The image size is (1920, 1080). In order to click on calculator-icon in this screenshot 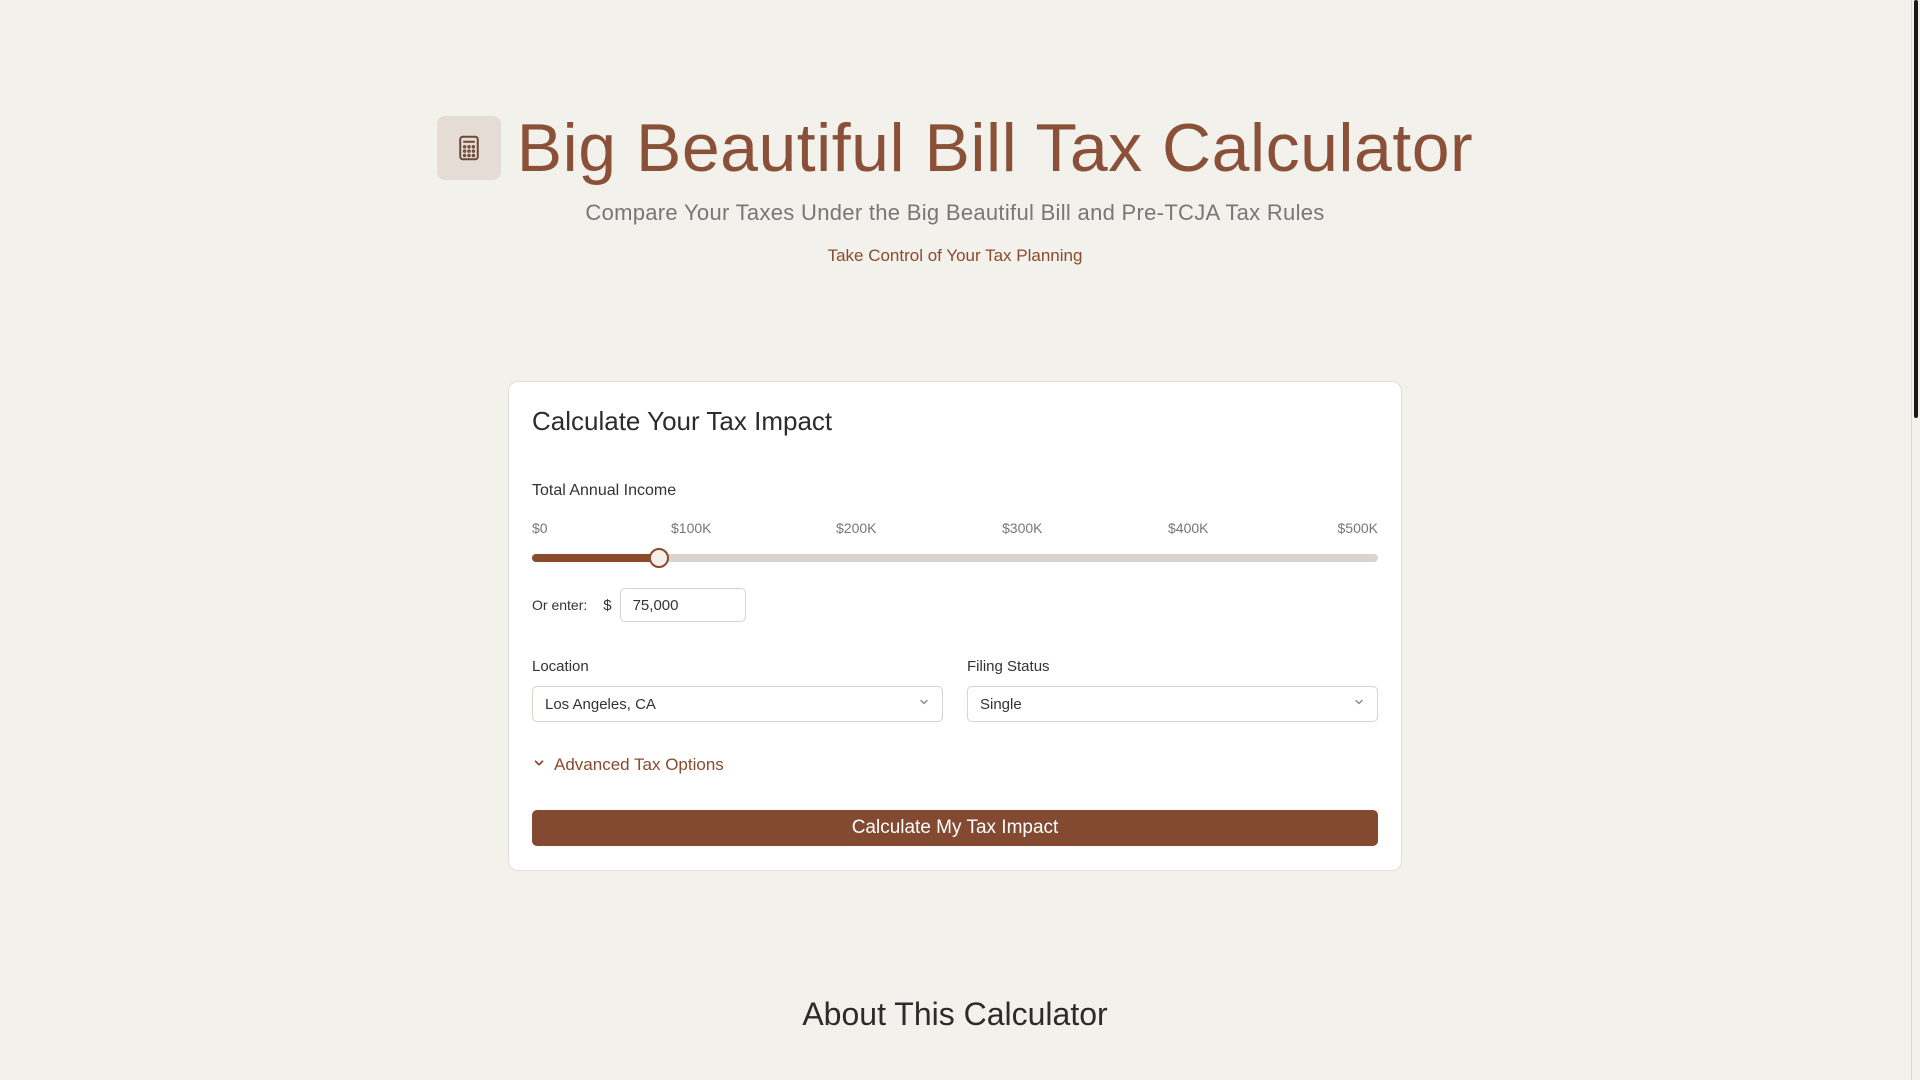, I will do `click(468, 148)`.